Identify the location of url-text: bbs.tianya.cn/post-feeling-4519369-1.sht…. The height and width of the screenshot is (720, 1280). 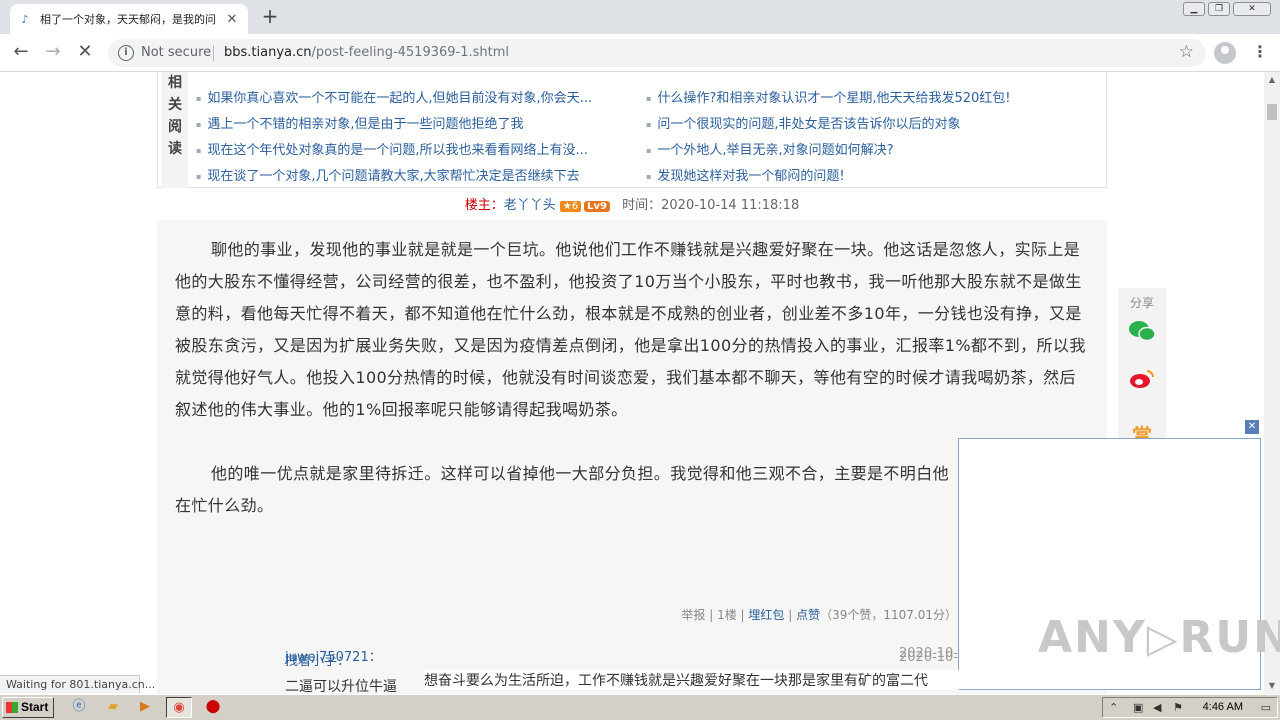
(366, 52).